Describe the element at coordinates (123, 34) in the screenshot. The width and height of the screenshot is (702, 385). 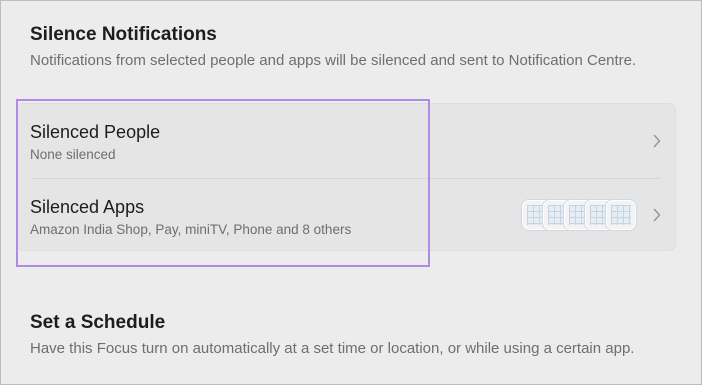
I see `silence-notifications-title: Silence Notifications` at that location.